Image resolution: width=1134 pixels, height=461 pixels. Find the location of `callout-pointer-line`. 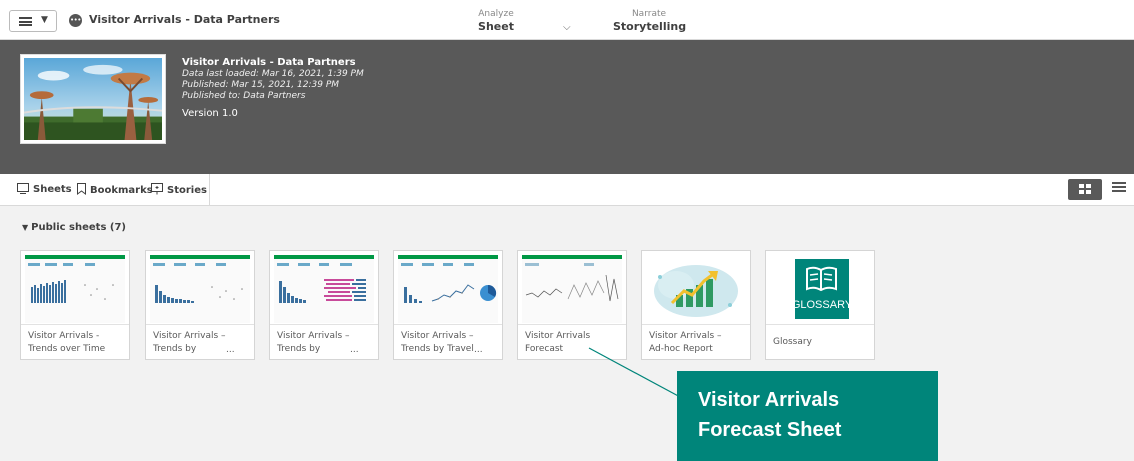

callout-pointer-line is located at coordinates (635, 373).